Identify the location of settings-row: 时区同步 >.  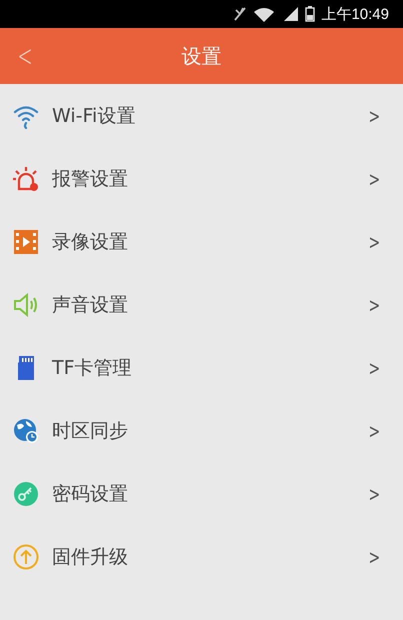
(201, 430).